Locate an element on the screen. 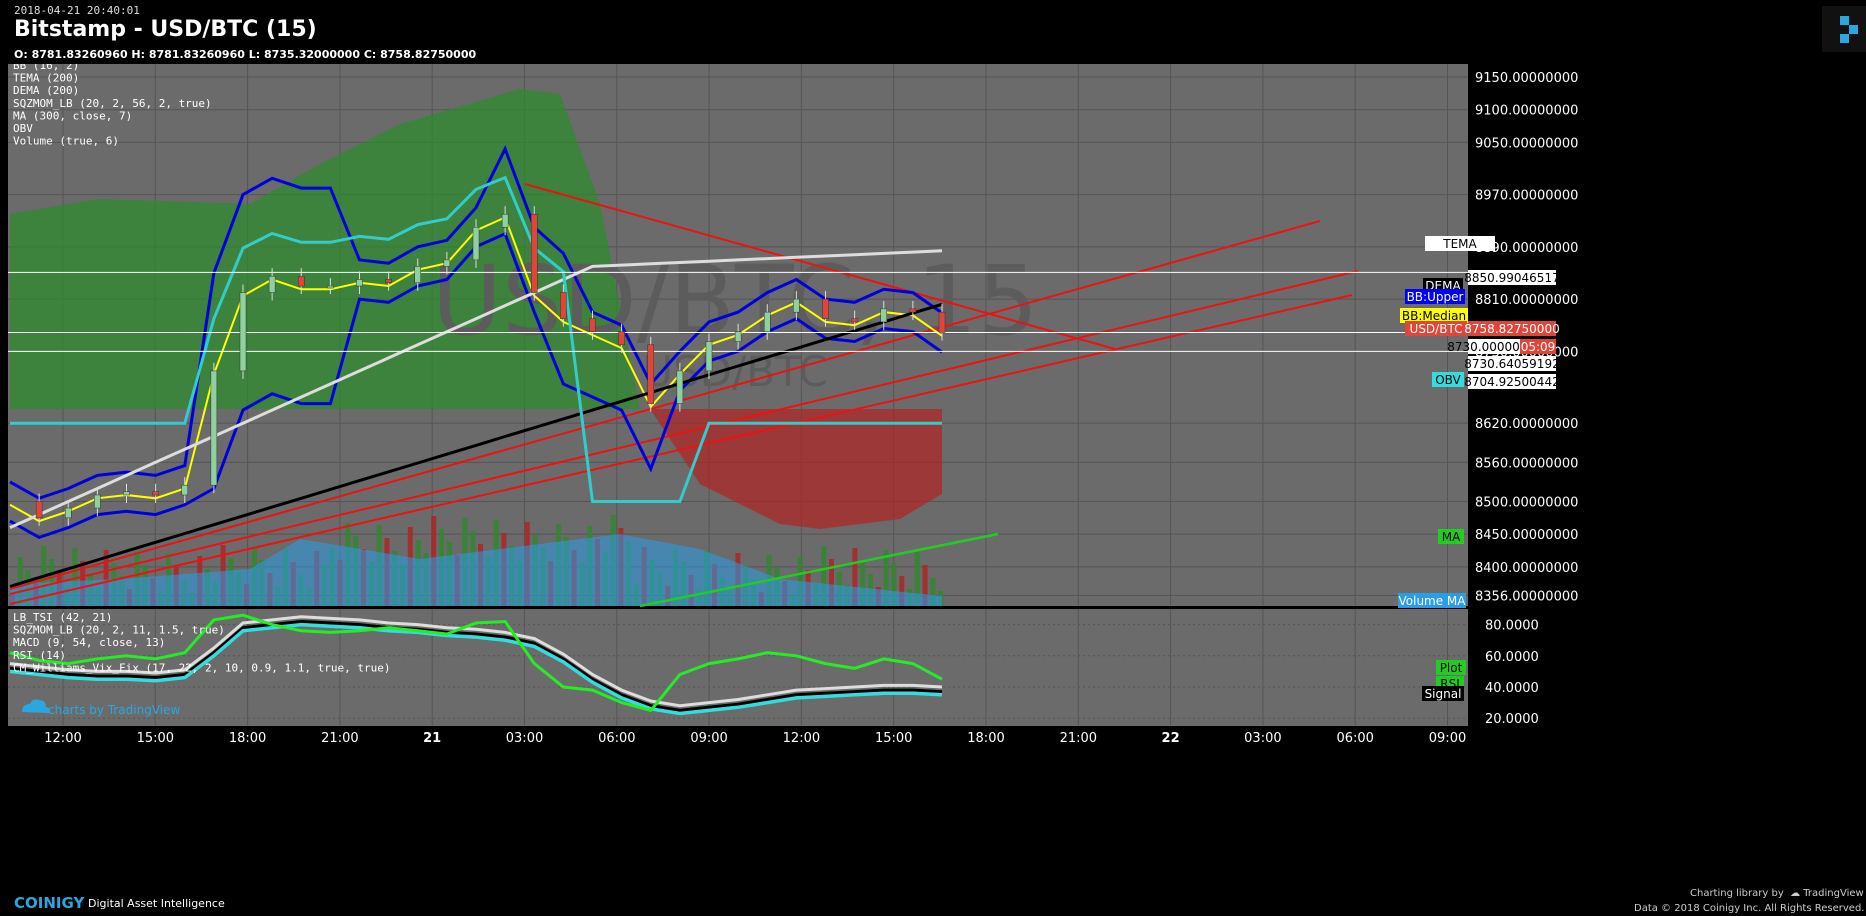 Image resolution: width=1866 pixels, height=916 pixels. sub-indicator-legend-item: LB_TSI (42, 21) is located at coordinates (62, 617).